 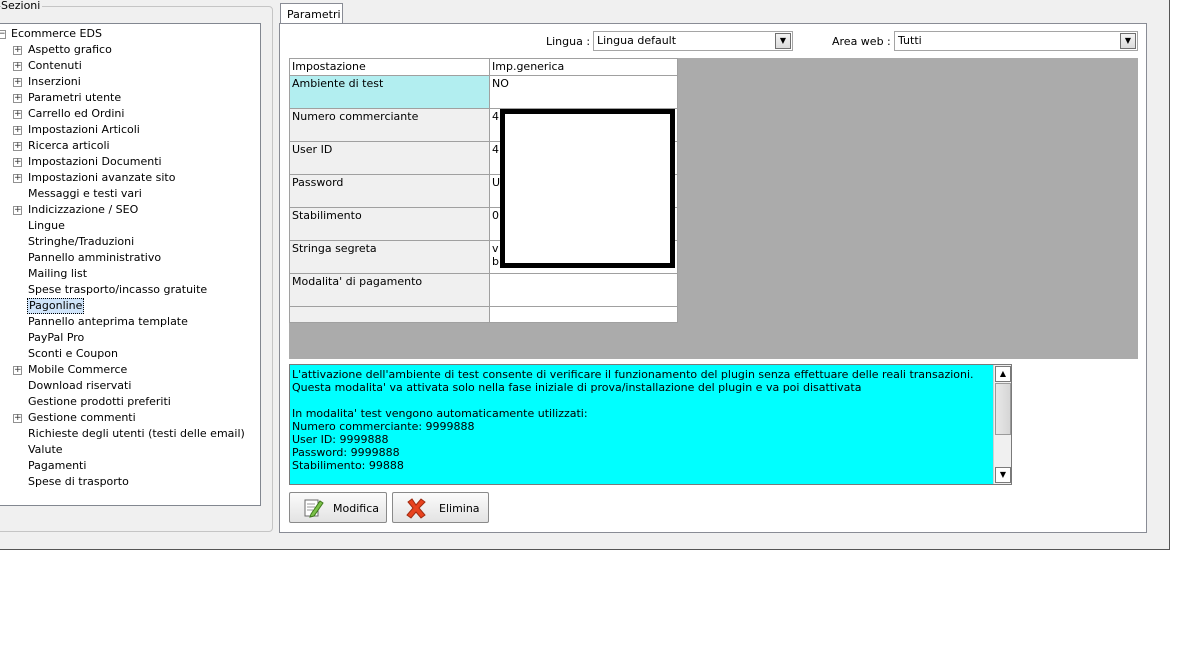 What do you see at coordinates (95, 161) in the screenshot?
I see `tree-item-label: Impostazioni Documenti` at bounding box center [95, 161].